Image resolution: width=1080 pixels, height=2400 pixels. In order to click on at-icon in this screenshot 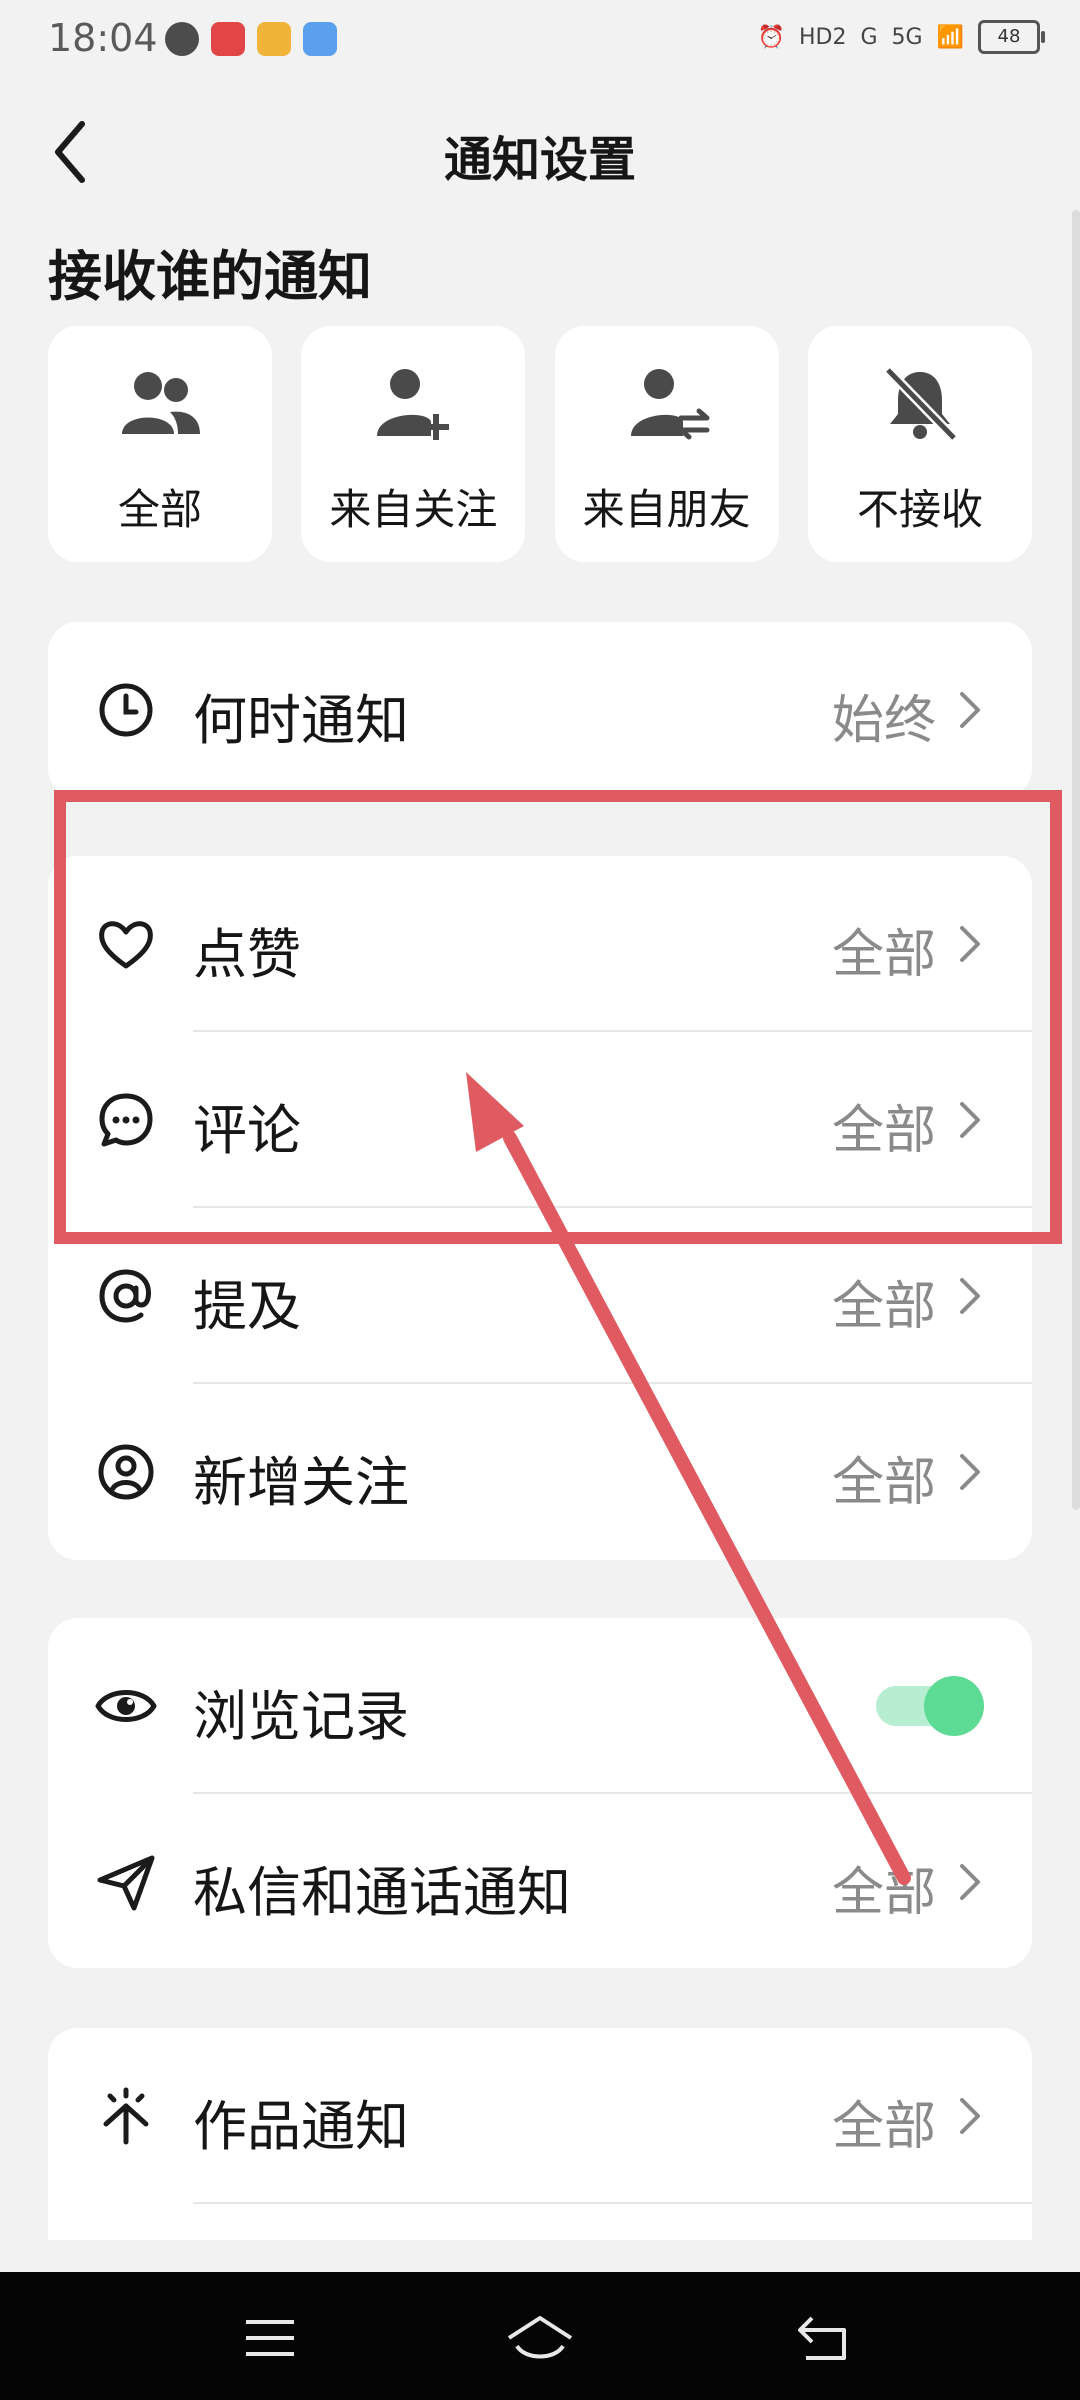, I will do `click(125, 1296)`.